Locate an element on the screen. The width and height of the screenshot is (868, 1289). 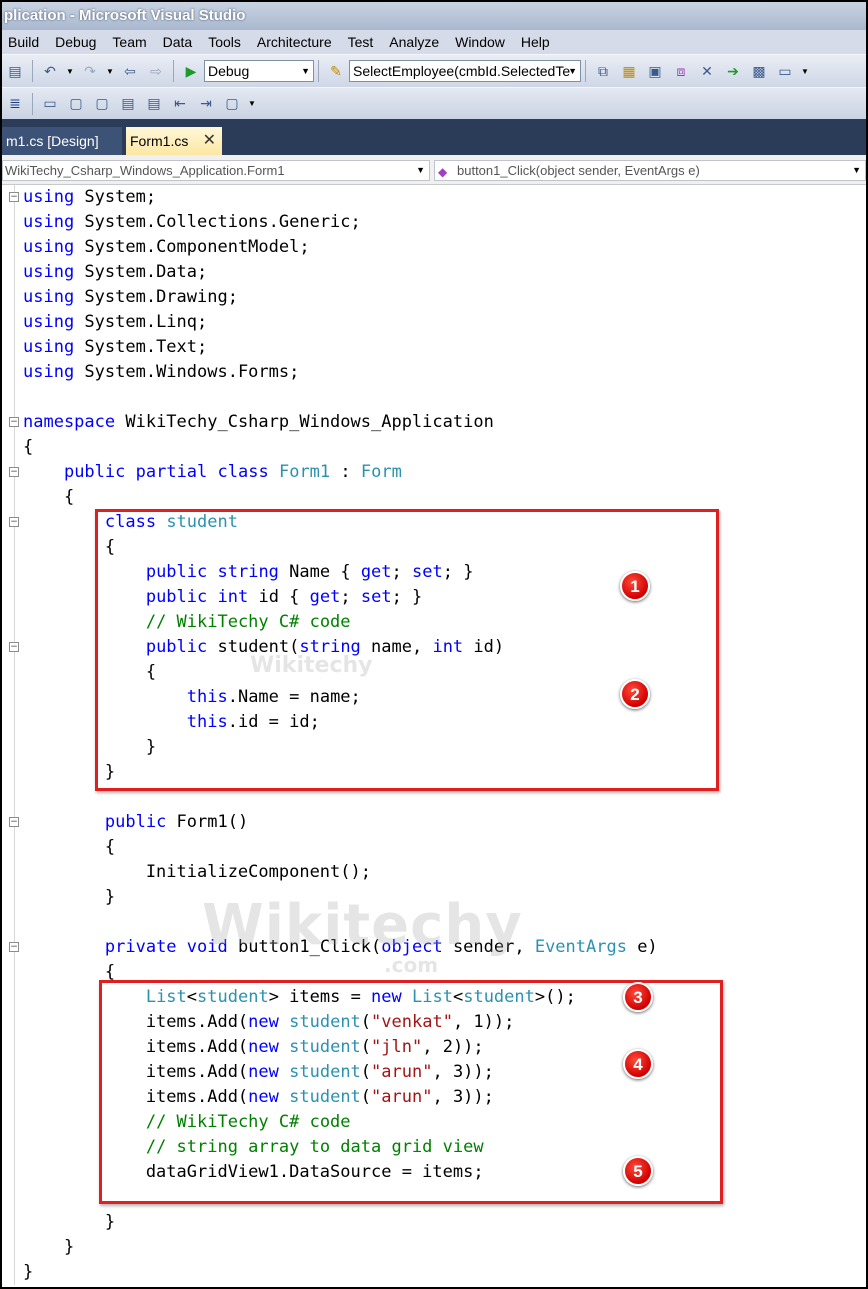
annotation-badge: 1 is located at coordinates (635, 586).